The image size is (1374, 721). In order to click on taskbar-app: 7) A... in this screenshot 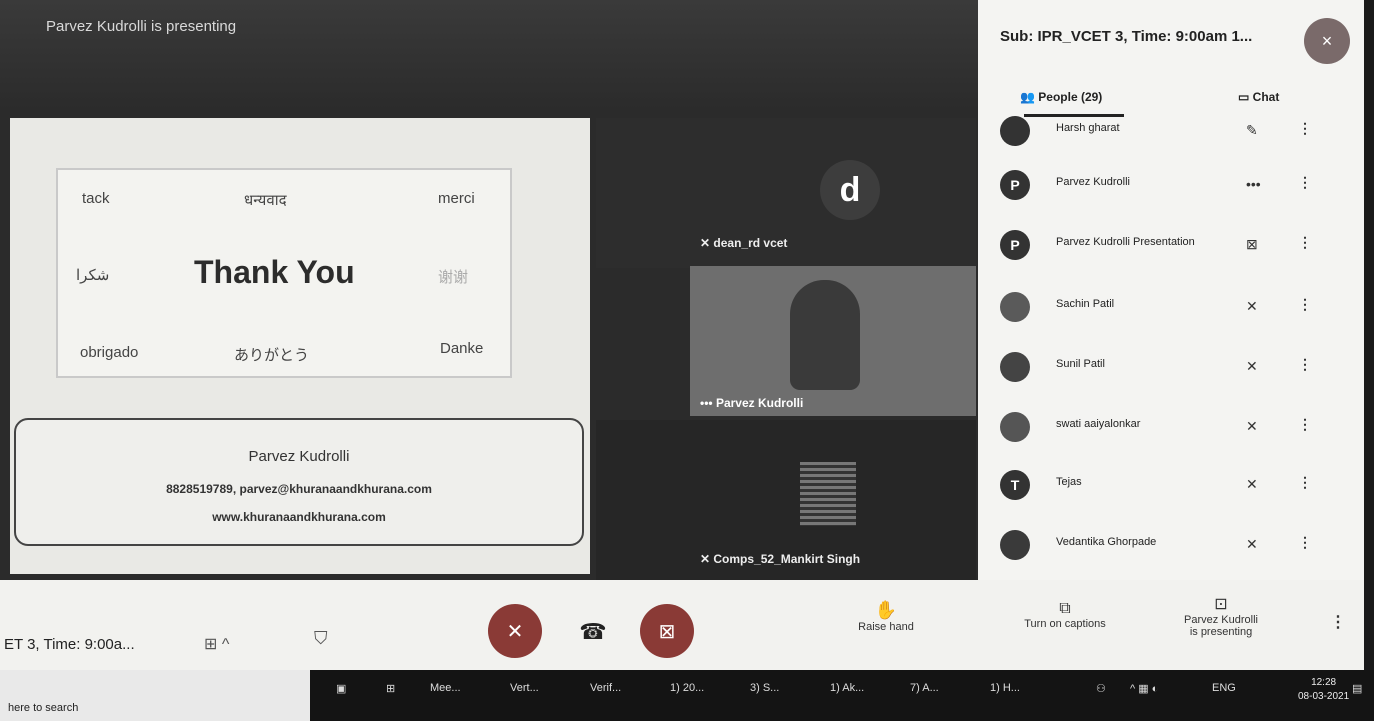, I will do `click(924, 688)`.